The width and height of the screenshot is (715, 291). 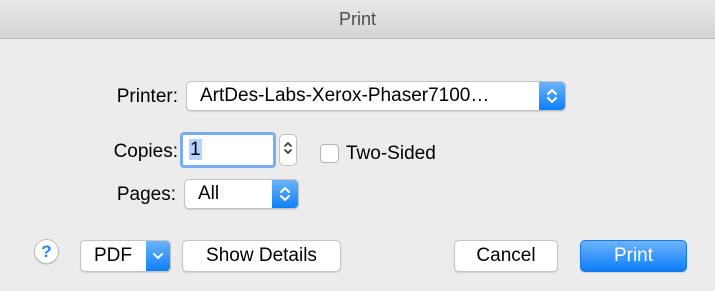 I want to click on pdf-label: PDF, so click(x=113, y=255).